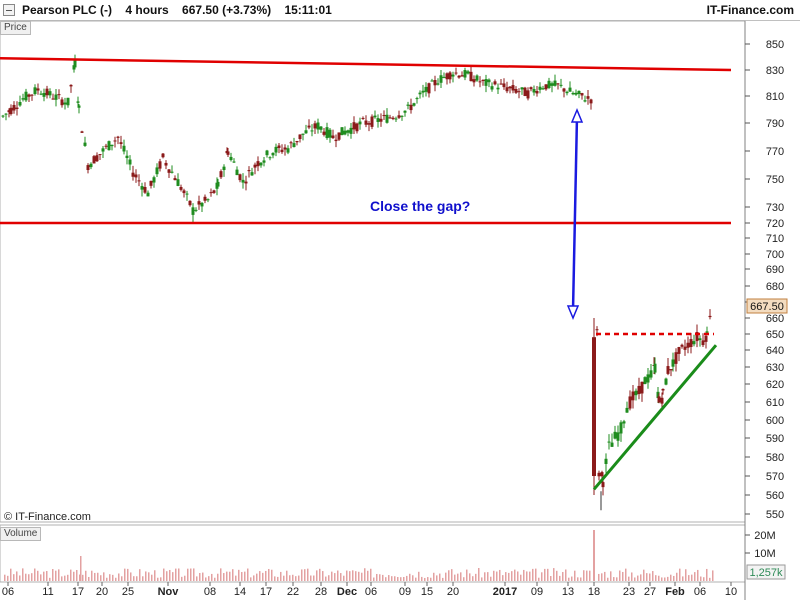  What do you see at coordinates (775, 152) in the screenshot?
I see `price-tick-label: 770` at bounding box center [775, 152].